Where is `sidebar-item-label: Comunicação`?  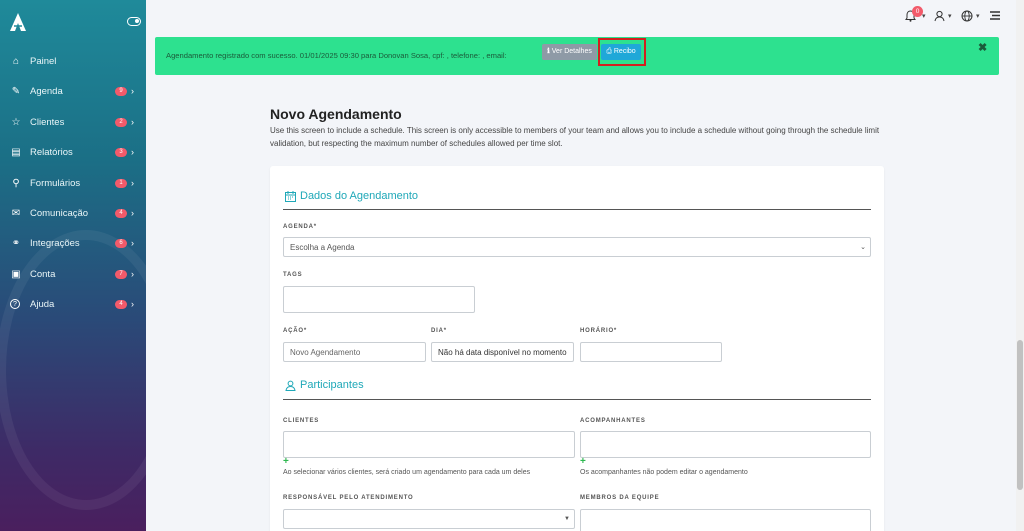
sidebar-item-label: Comunicação is located at coordinates (59, 213).